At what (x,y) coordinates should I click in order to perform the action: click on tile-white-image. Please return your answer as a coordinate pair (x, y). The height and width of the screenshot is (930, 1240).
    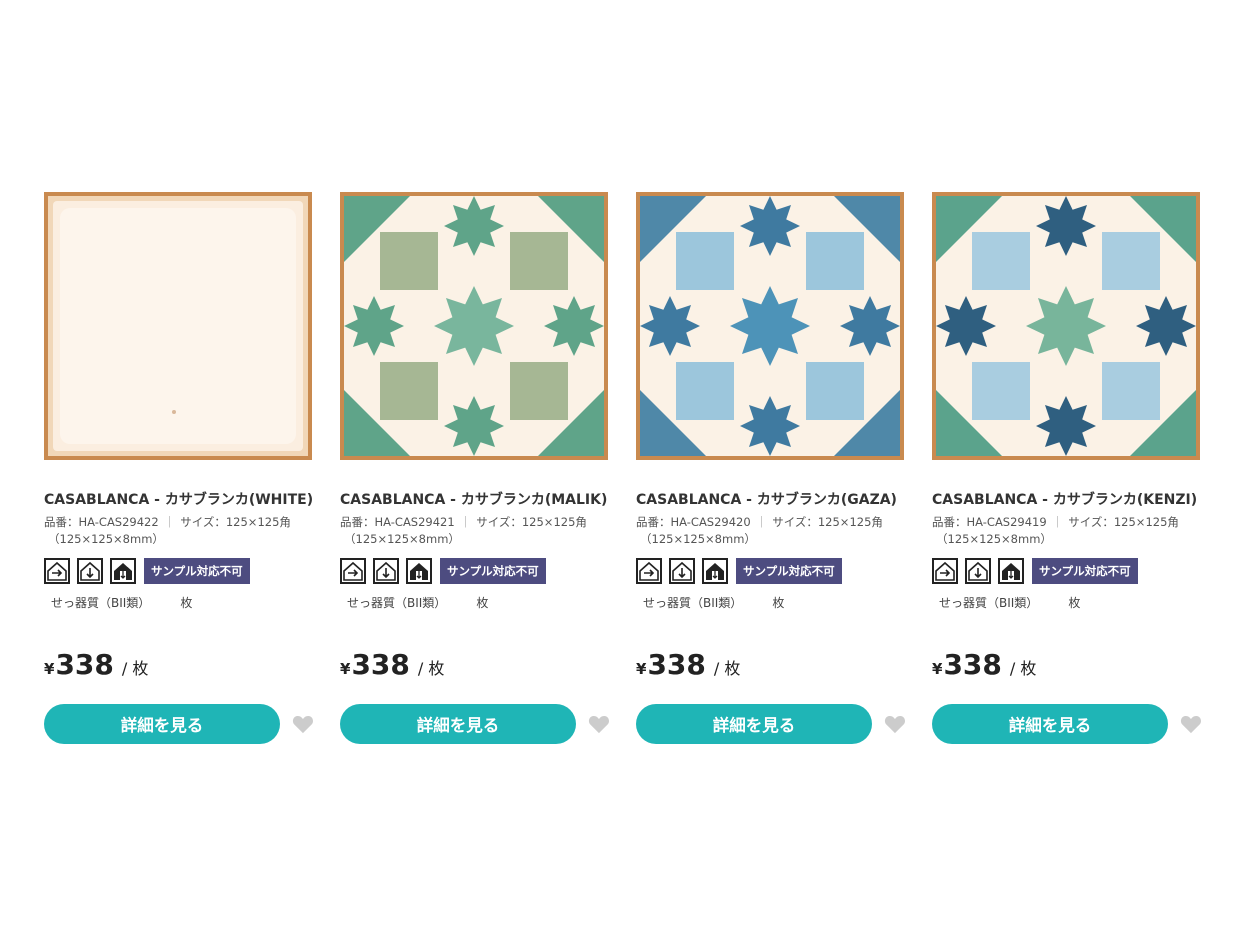
    Looking at the image, I should click on (178, 326).